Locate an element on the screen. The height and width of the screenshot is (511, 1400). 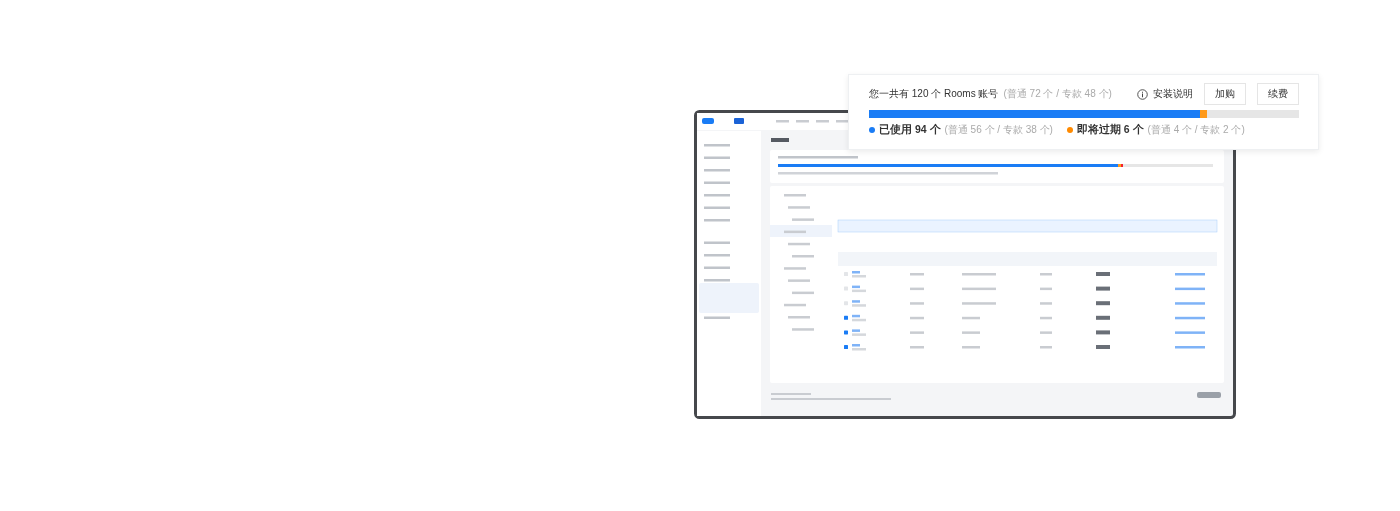
toolbar-button: 续费 is located at coordinates (1278, 94).